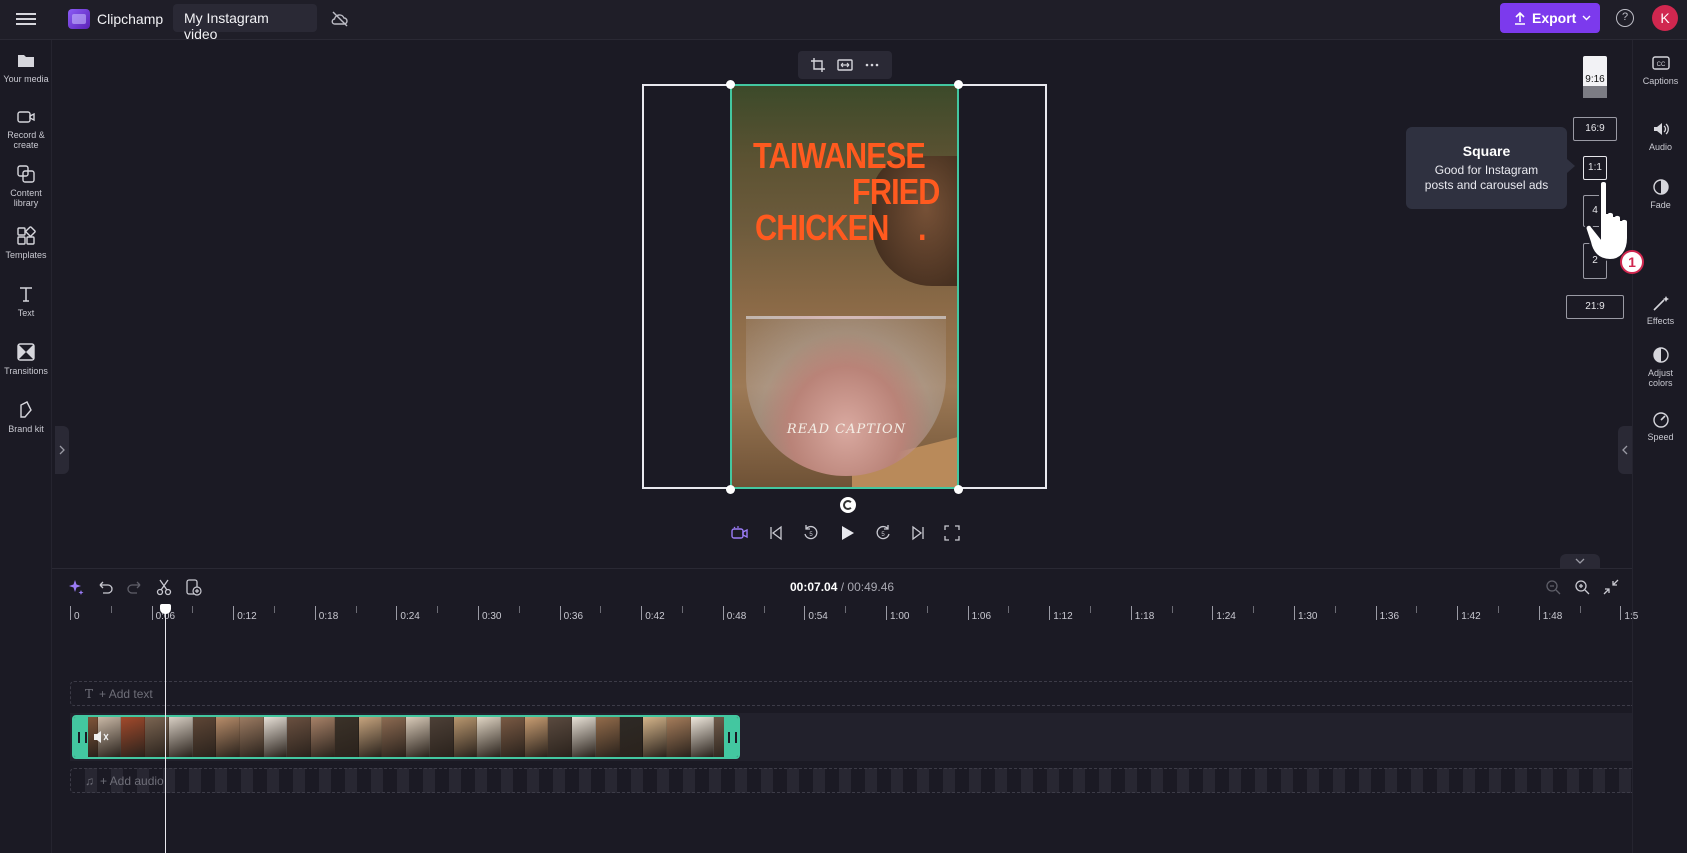 The height and width of the screenshot is (853, 1687). What do you see at coordinates (839, 155) in the screenshot?
I see `title-line-1: TAIWANESE` at bounding box center [839, 155].